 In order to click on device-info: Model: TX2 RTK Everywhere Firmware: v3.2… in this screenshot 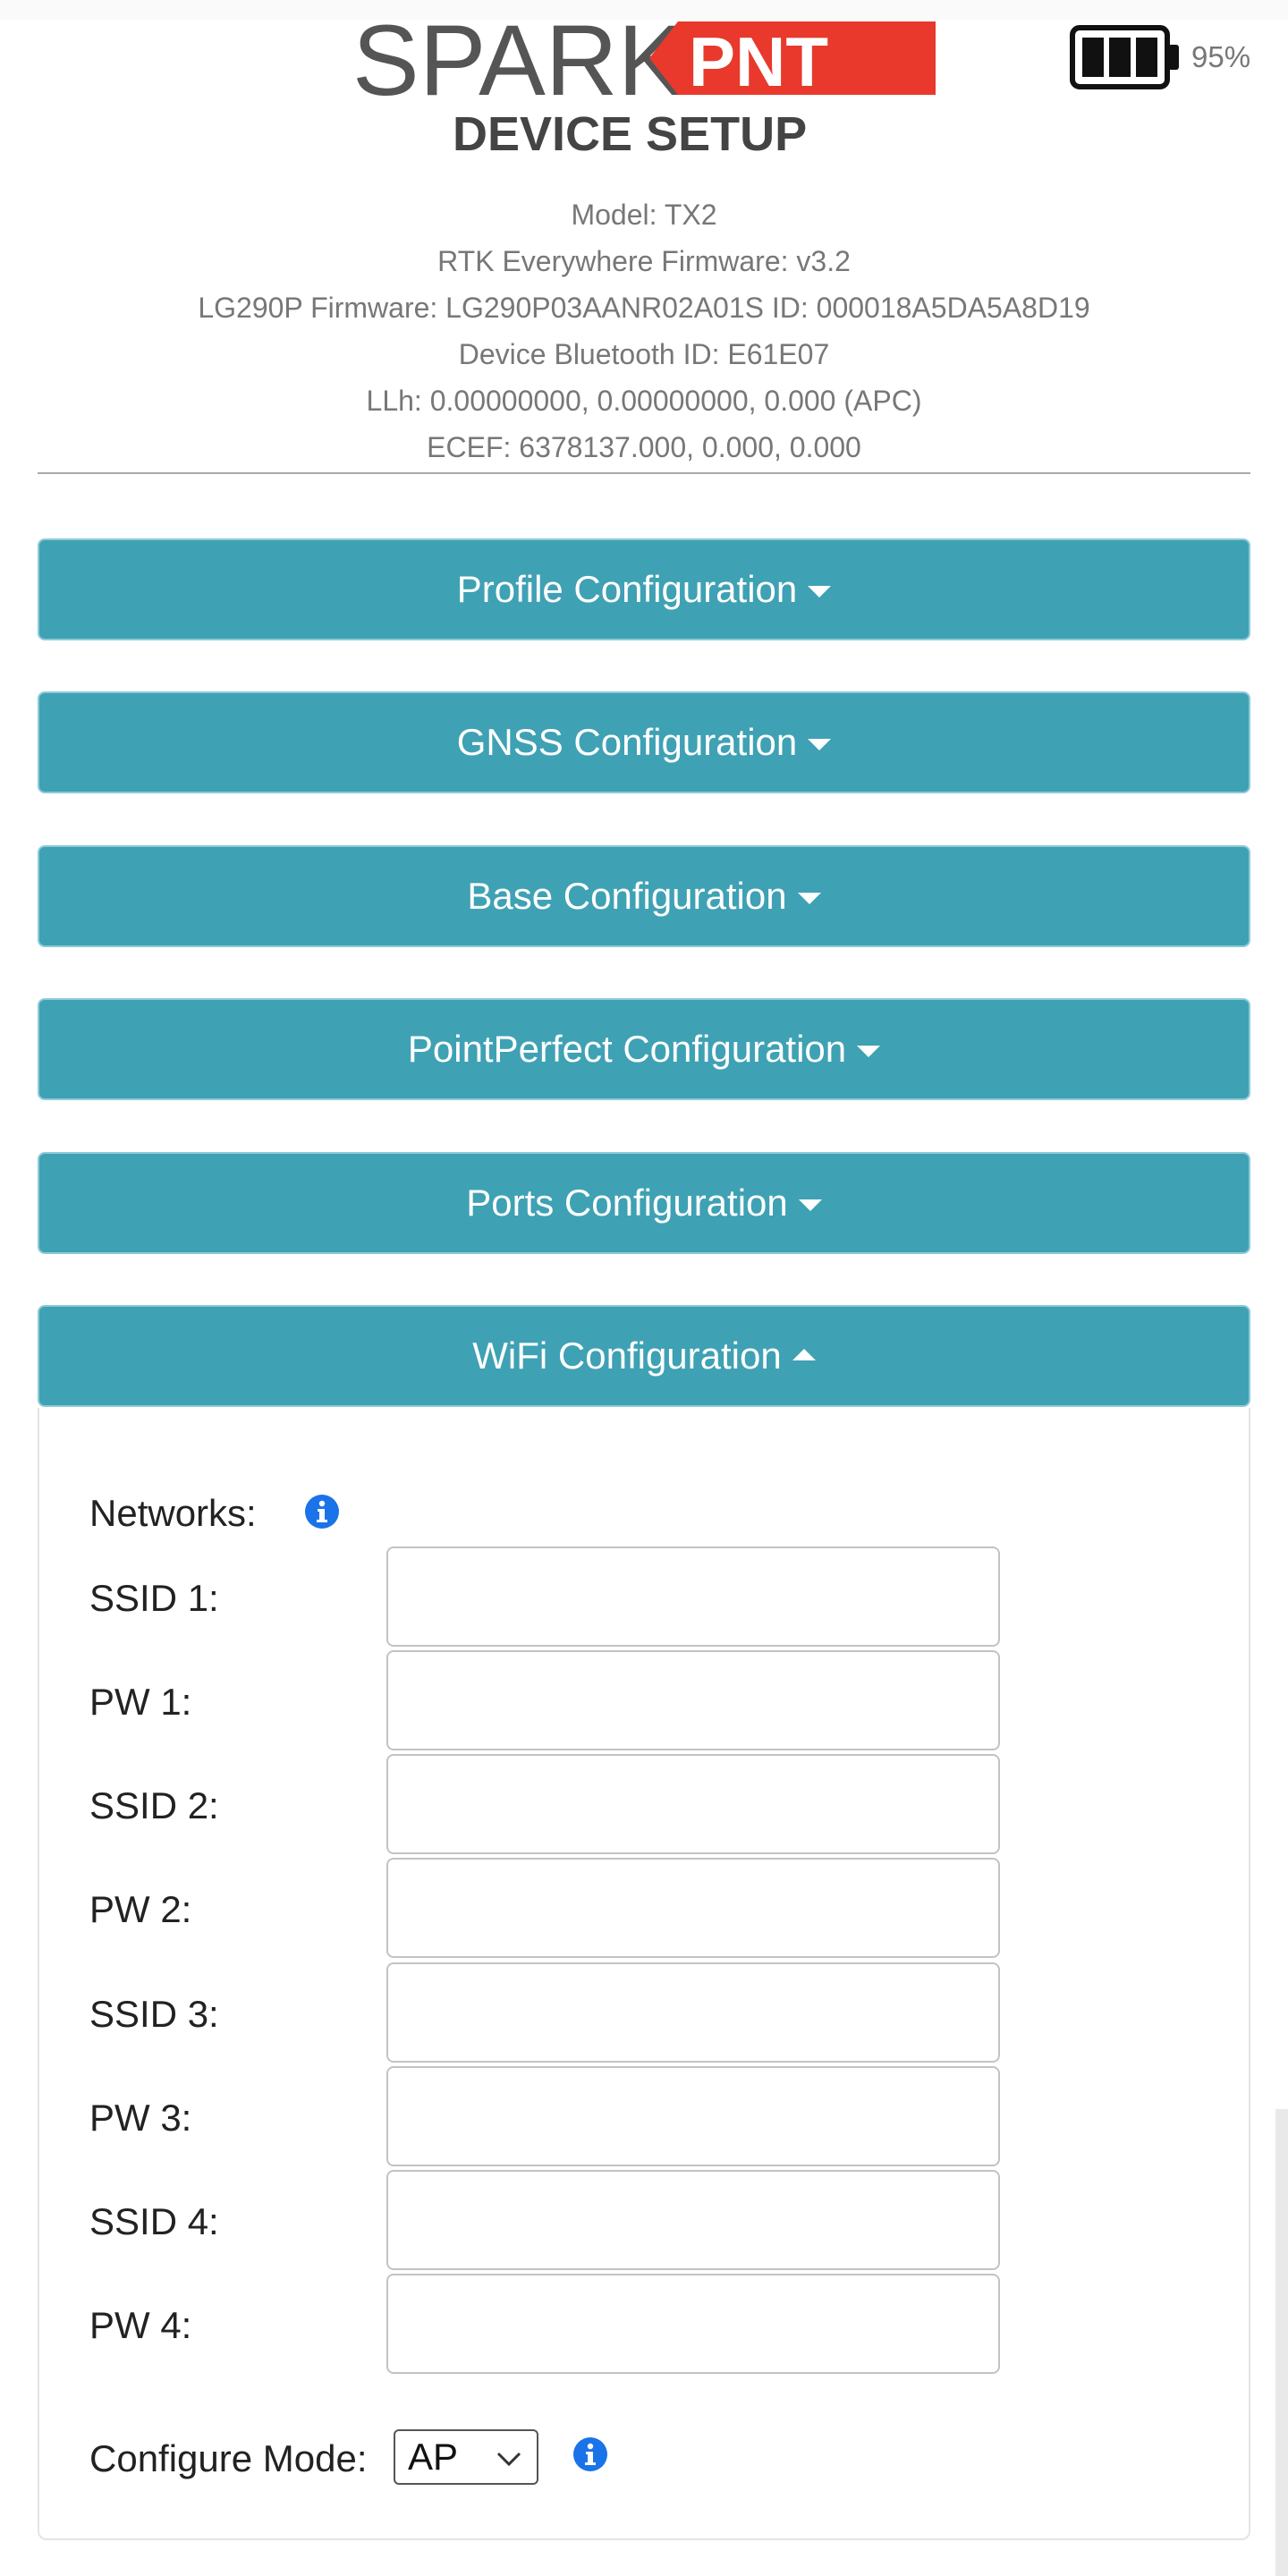, I will do `click(644, 330)`.